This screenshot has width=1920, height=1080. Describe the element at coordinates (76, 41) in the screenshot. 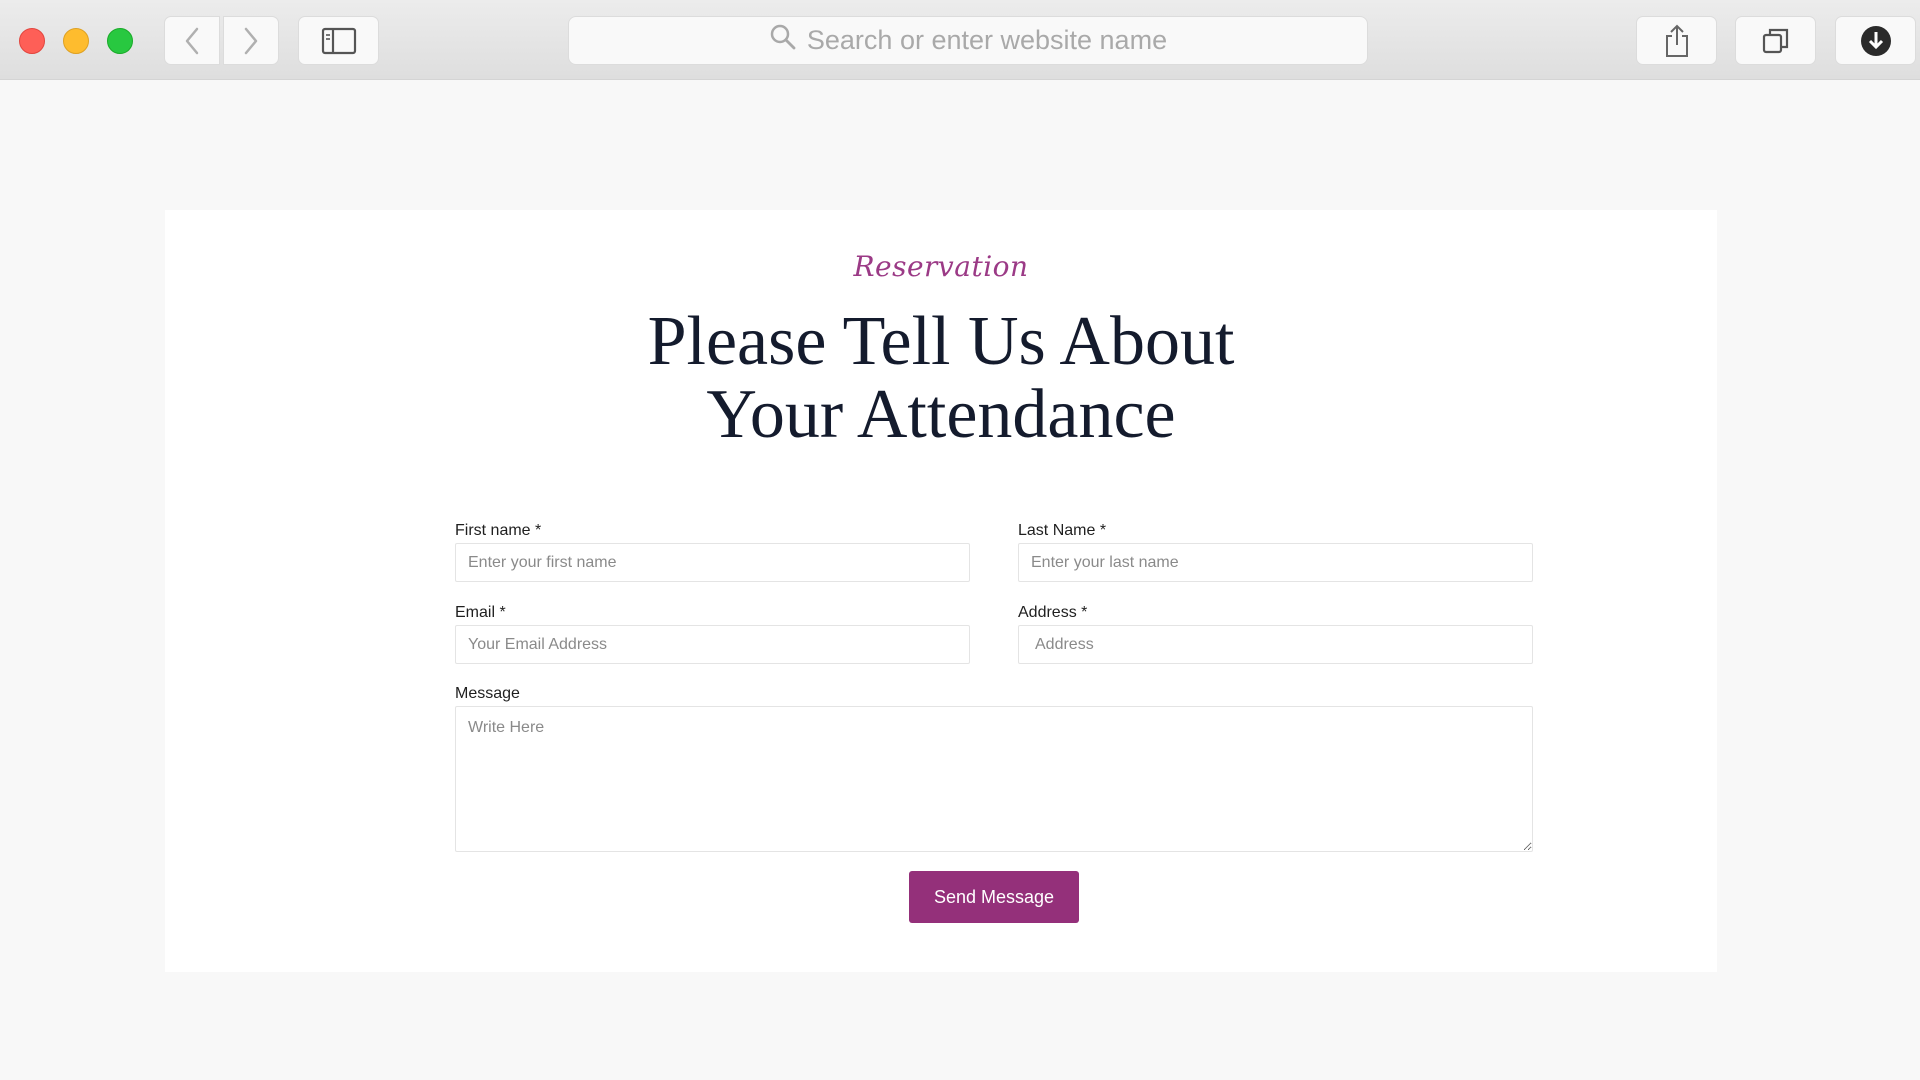

I see `minimize-window-button` at that location.